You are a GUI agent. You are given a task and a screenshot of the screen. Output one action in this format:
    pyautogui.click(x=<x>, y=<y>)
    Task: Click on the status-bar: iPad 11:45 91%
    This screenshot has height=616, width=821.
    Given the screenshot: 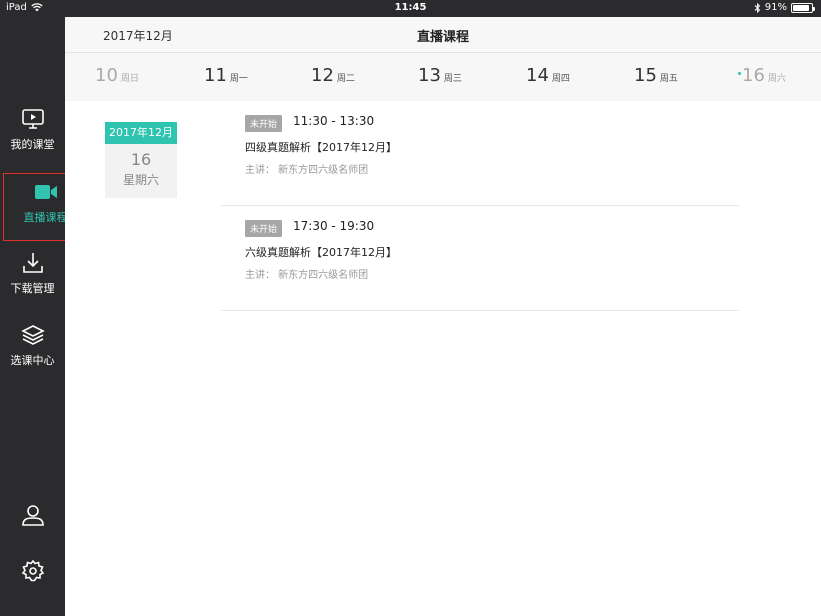 What is the action you would take?
    pyautogui.click(x=410, y=8)
    